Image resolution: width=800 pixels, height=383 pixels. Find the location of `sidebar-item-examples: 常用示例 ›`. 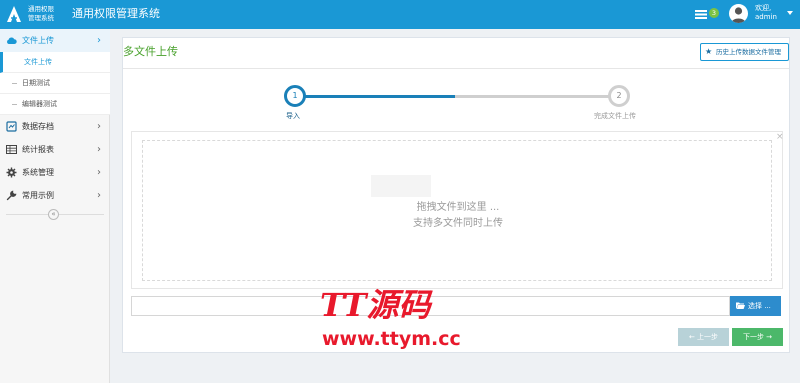

sidebar-item-examples: 常用示例 › is located at coordinates (55, 195).